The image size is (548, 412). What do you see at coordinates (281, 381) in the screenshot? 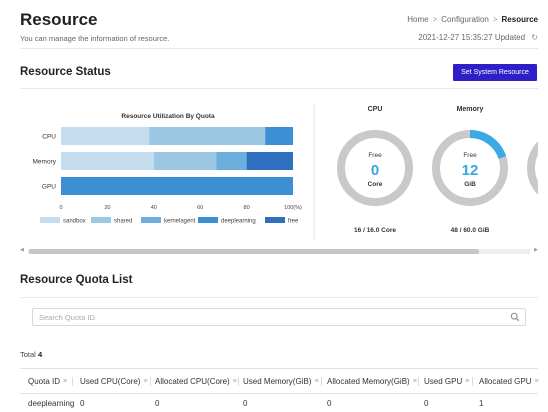
I see `column-header-used-memory: Used Memory(GiB) ≡` at bounding box center [281, 381].